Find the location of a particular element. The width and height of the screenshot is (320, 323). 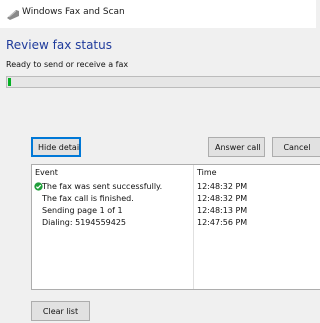

answer-call-button: Answer call is located at coordinates (236, 147).